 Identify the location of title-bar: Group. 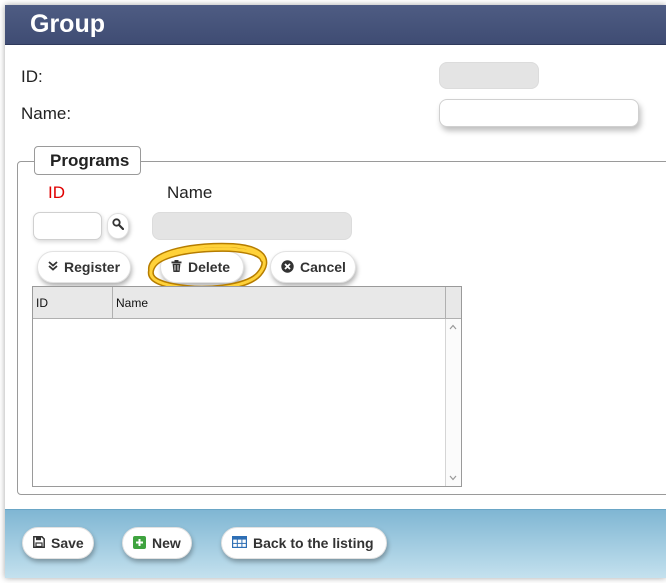
(335, 25).